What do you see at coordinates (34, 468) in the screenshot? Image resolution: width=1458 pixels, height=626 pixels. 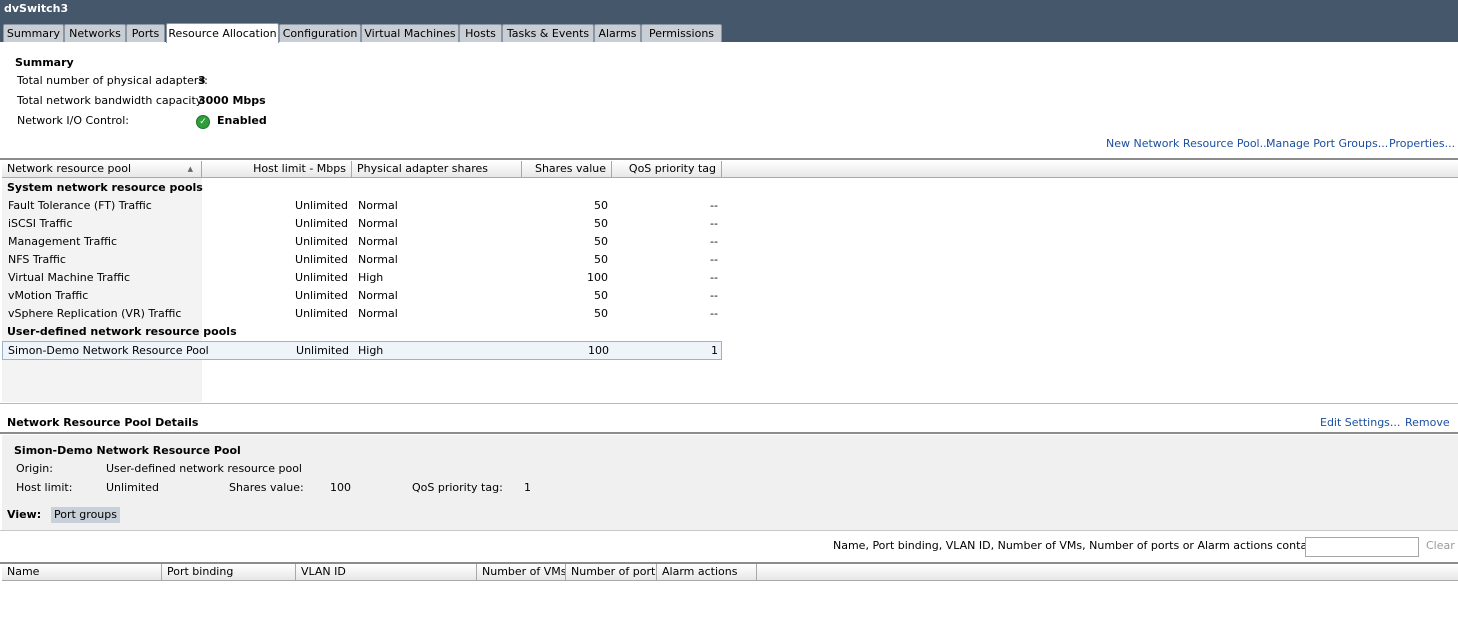 I see `origin-label: Origin:` at bounding box center [34, 468].